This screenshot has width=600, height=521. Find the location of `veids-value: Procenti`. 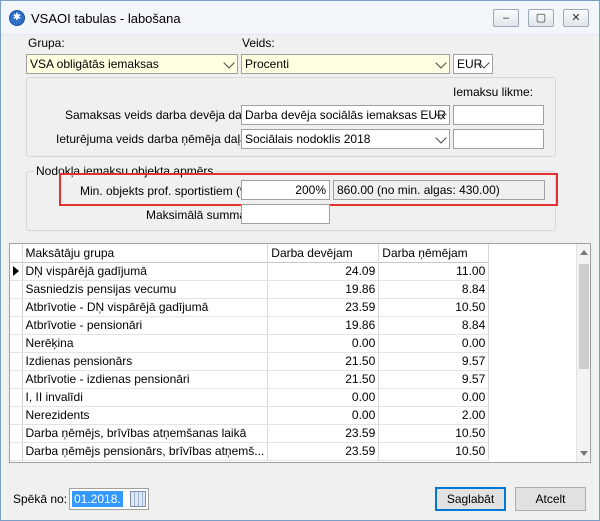

veids-value: Procenti is located at coordinates (267, 64).